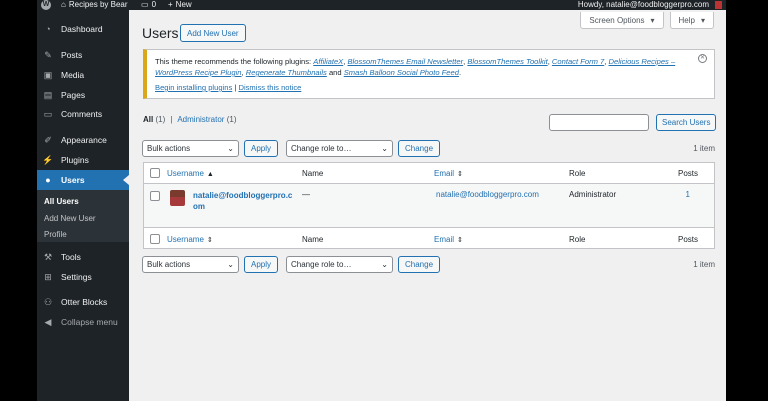 The height and width of the screenshot is (401, 768). I want to click on row-checkbox, so click(155, 196).